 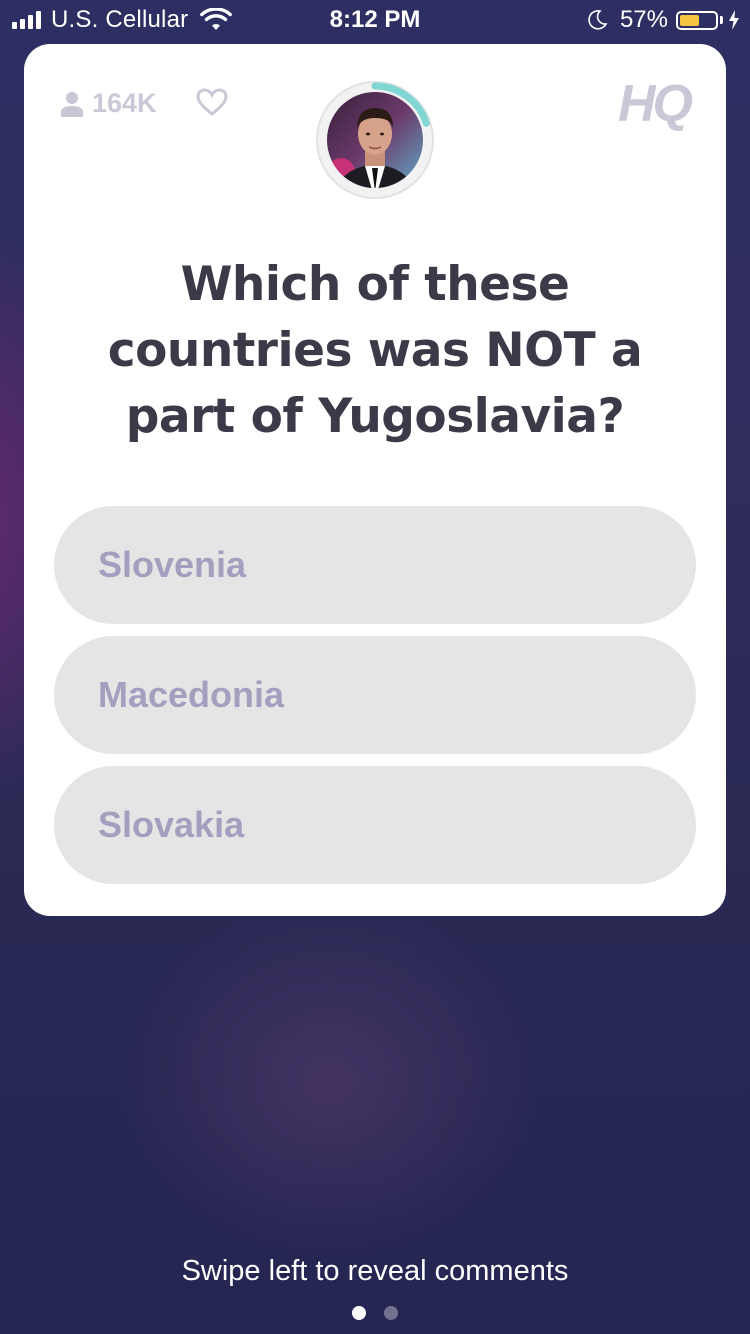 I want to click on hq-logo: HQ, so click(x=655, y=104).